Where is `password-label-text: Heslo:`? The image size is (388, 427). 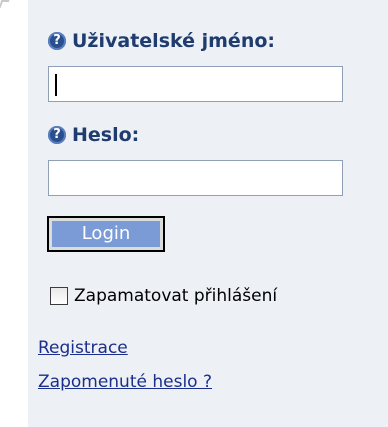
password-label-text: Heslo: is located at coordinates (106, 135).